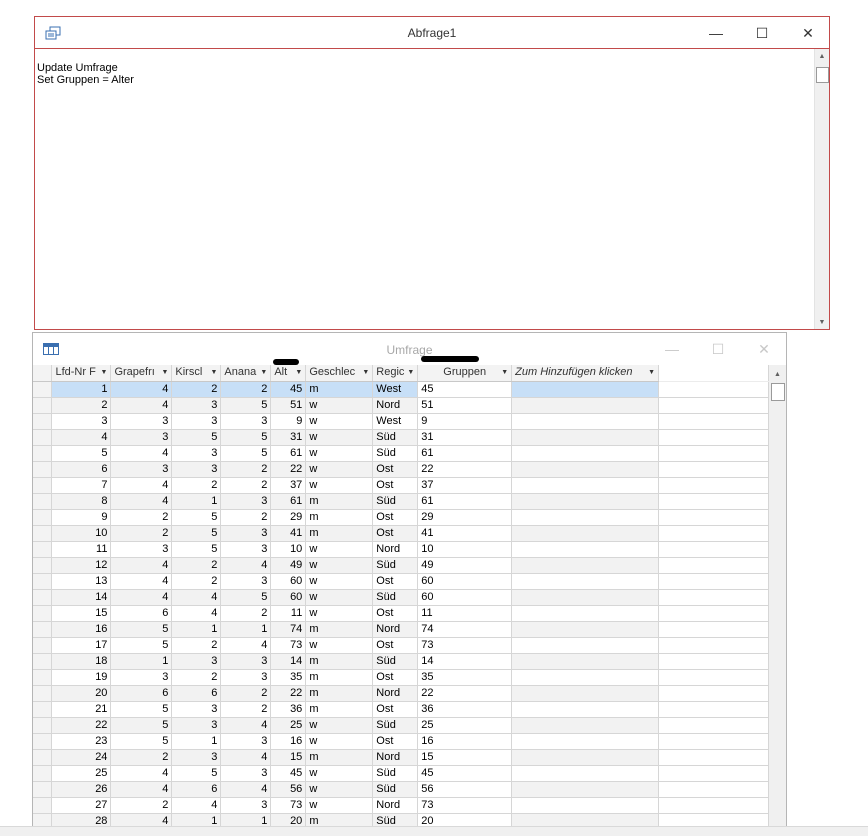  I want to click on table-cell: 15, so click(81, 613).